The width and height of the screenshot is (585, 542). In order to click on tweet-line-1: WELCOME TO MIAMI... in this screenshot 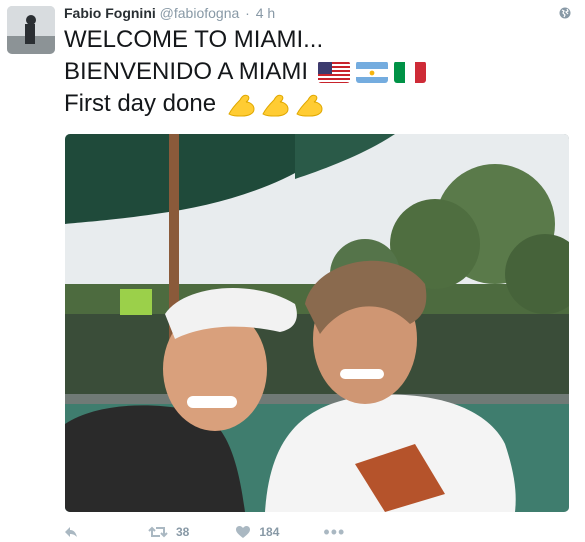, I will do `click(319, 40)`.